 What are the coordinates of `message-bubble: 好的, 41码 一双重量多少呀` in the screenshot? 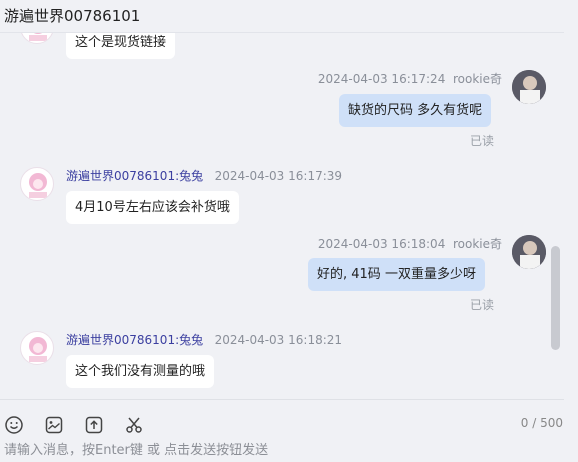 It's located at (396, 274).